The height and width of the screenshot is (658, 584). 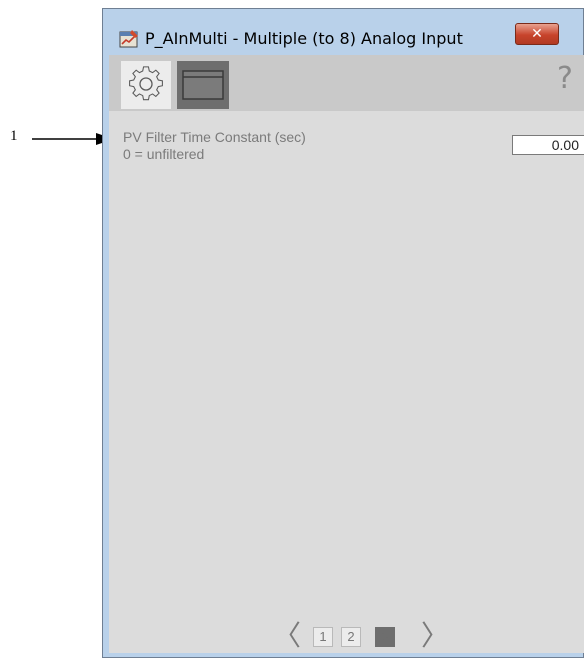 What do you see at coordinates (435, 636) in the screenshot?
I see `next-page-icon: 〉` at bounding box center [435, 636].